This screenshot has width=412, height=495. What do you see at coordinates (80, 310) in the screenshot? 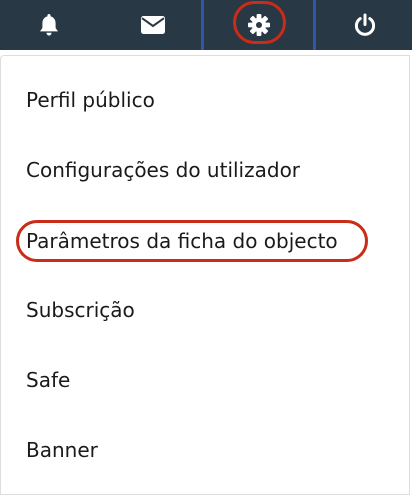
I see `menu-item-subscription: Subscrição` at bounding box center [80, 310].